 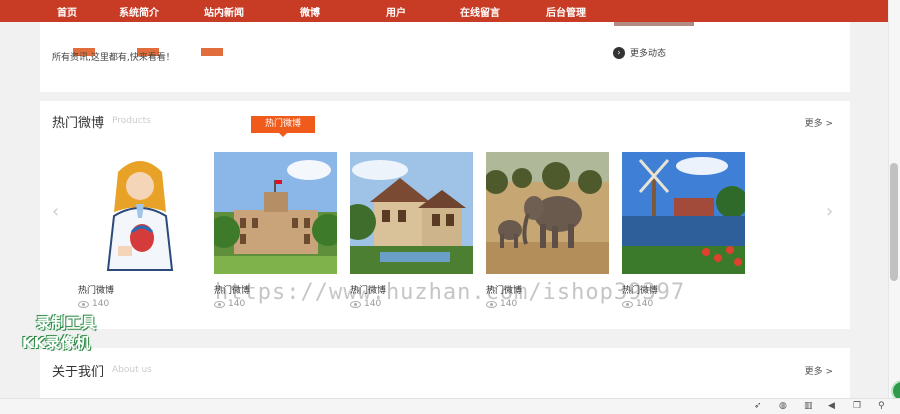 I want to click on nav-item-users: 用户, so click(x=396, y=11).